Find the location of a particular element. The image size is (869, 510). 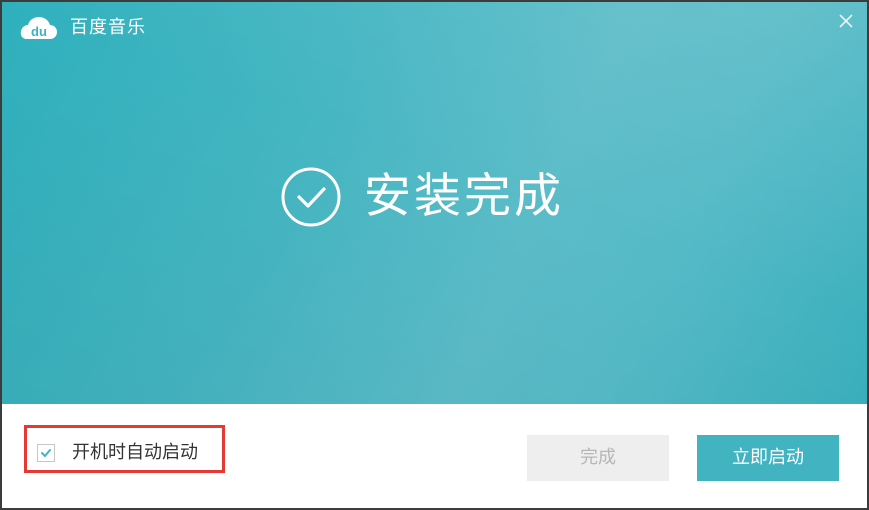

logo-text: du is located at coordinates (39, 31).